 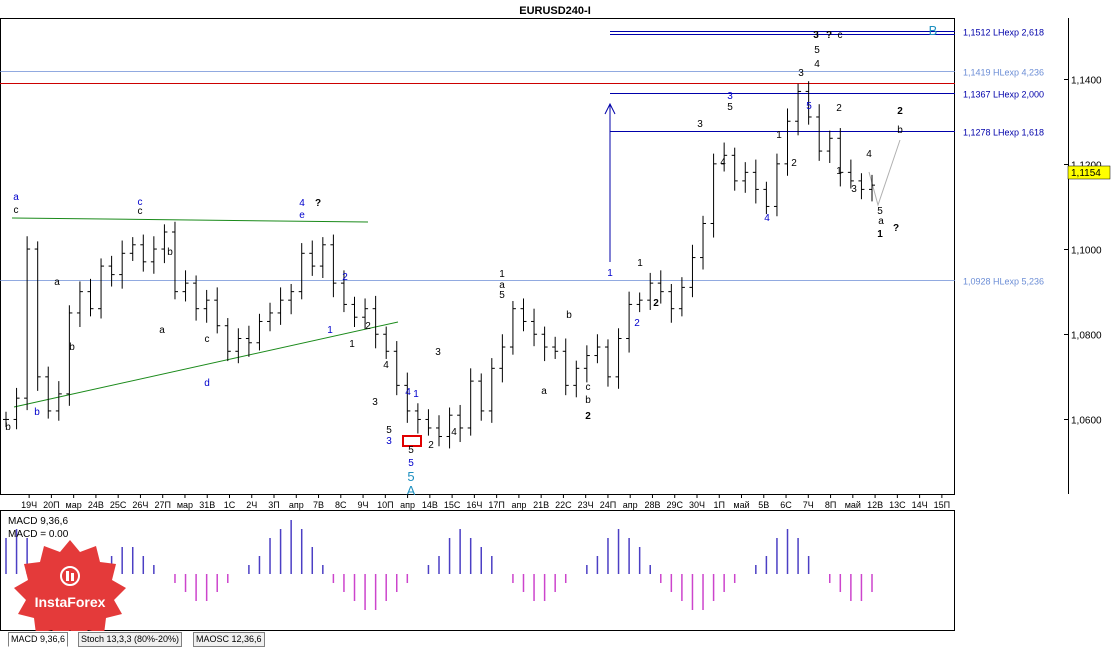 What do you see at coordinates (875, 505) in the screenshot?
I see `x-tick-label: 12В` at bounding box center [875, 505].